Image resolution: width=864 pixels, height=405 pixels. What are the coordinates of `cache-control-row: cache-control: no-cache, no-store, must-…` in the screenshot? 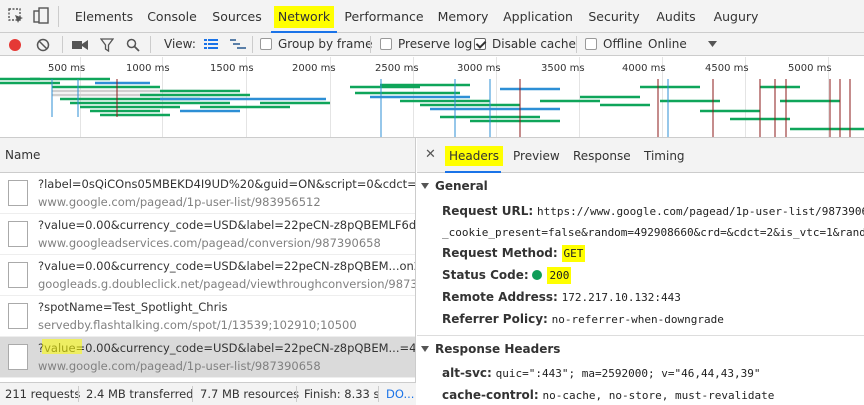 It's located at (608, 395).